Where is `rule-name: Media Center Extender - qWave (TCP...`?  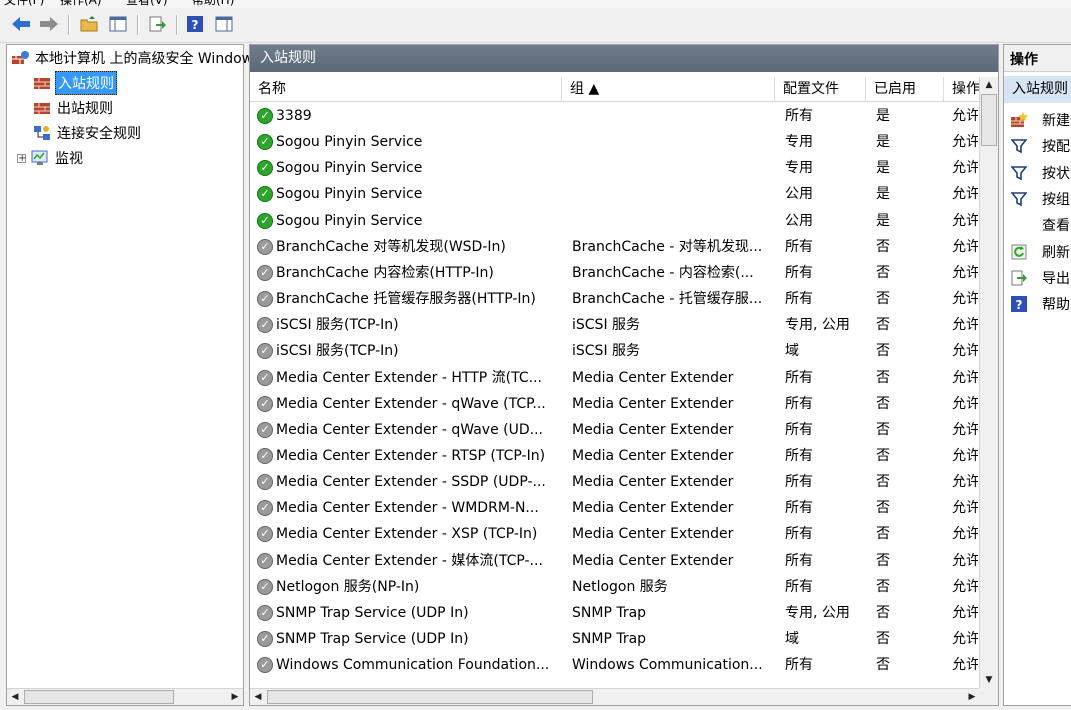 rule-name: Media Center Extender - qWave (TCP... is located at coordinates (411, 403).